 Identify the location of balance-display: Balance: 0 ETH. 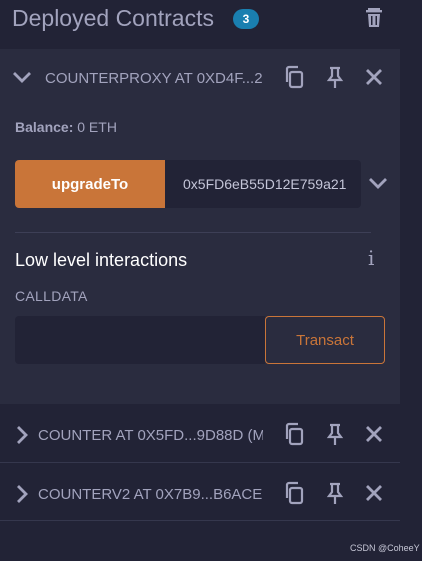
(66, 127).